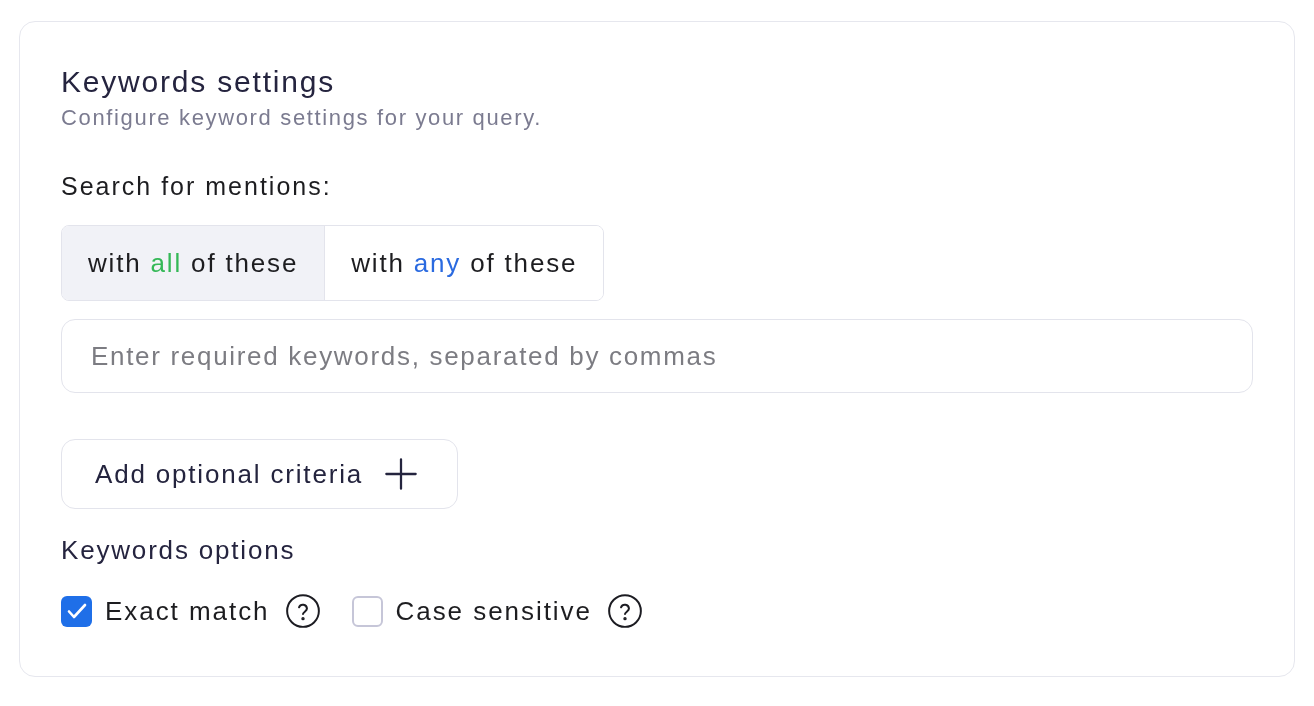 This screenshot has width=1314, height=706. What do you see at coordinates (178, 550) in the screenshot?
I see `options-heading: Keywords options` at bounding box center [178, 550].